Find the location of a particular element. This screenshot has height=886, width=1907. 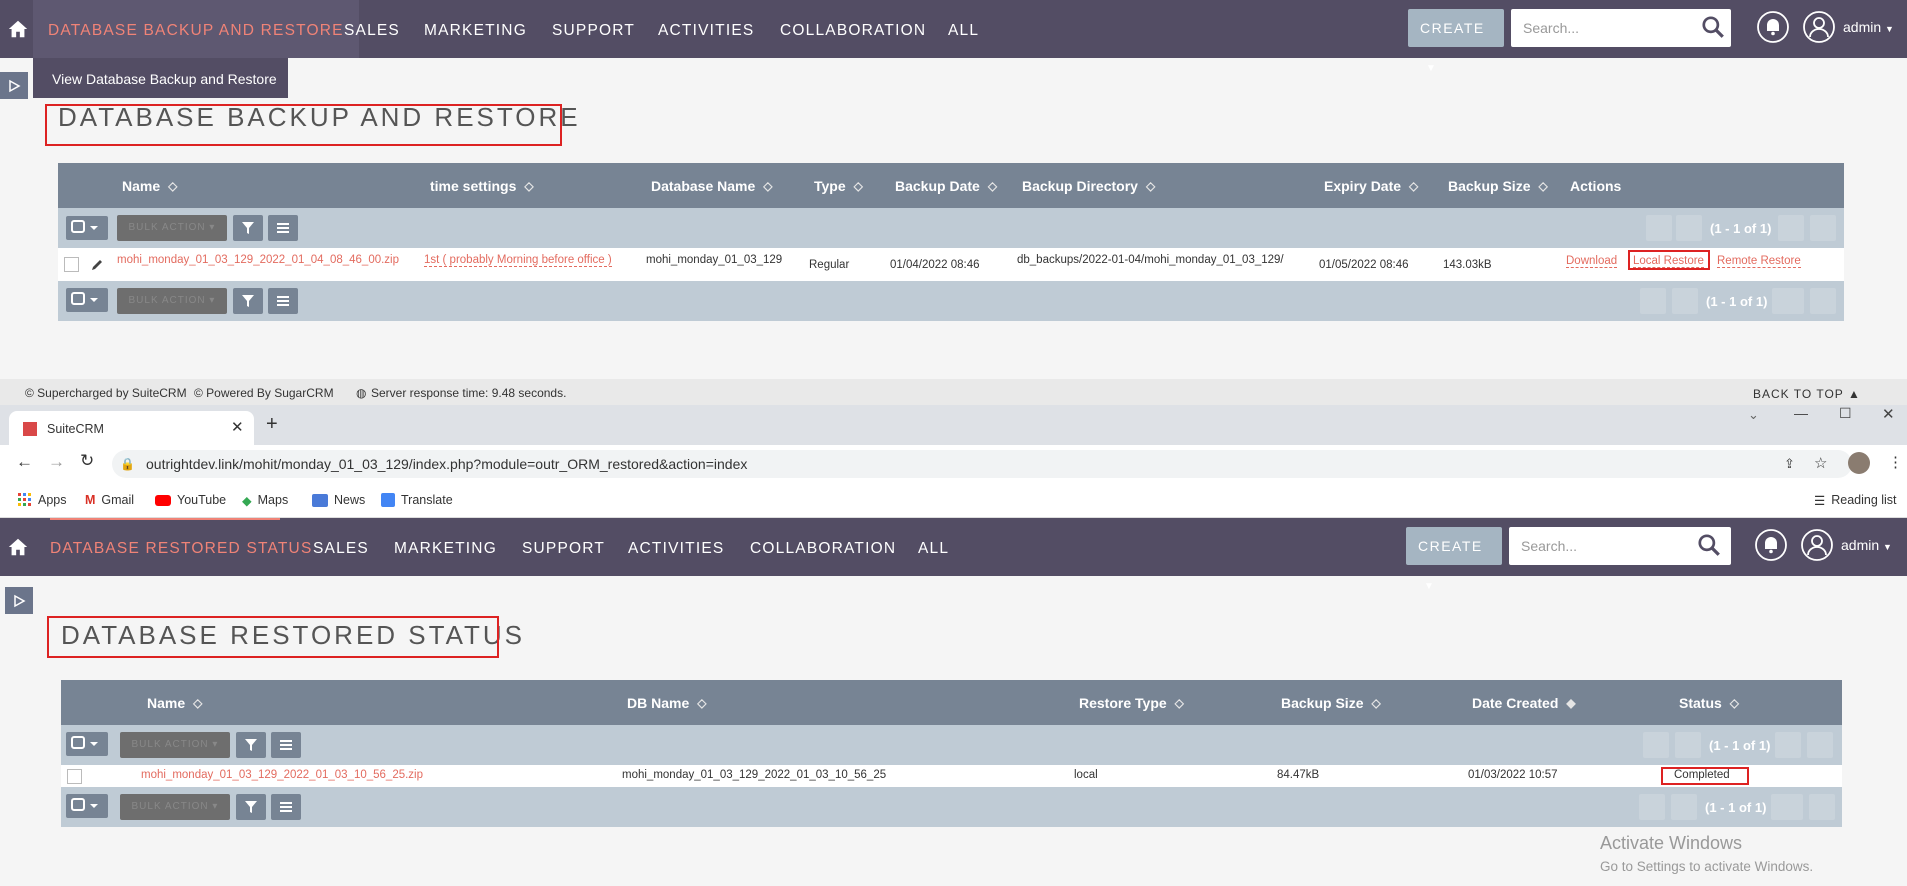

new-tab-icon: + is located at coordinates (272, 424).